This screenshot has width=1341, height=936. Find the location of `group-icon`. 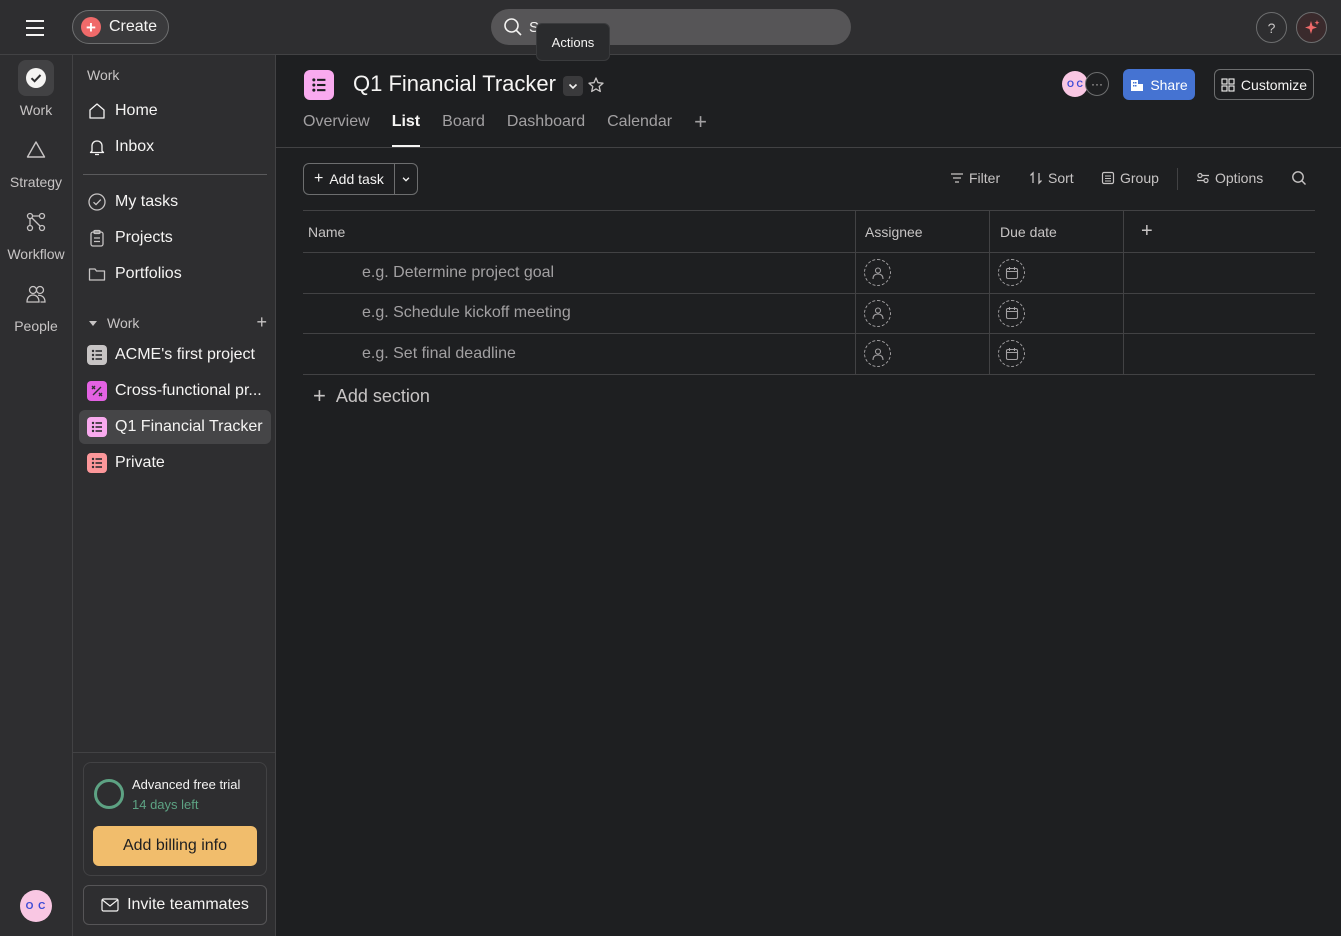

group-icon is located at coordinates (1108, 178).